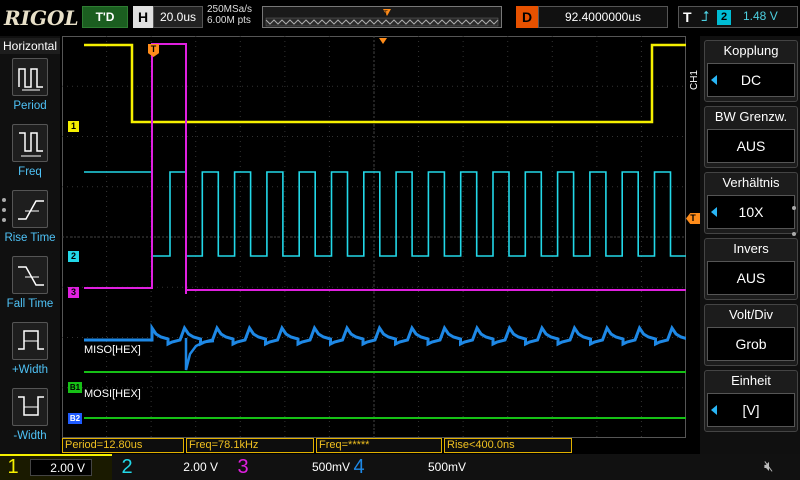 The height and width of the screenshot is (480, 800). Describe the element at coordinates (330, 467) in the screenshot. I see `ch3-scale: 500mV` at that location.